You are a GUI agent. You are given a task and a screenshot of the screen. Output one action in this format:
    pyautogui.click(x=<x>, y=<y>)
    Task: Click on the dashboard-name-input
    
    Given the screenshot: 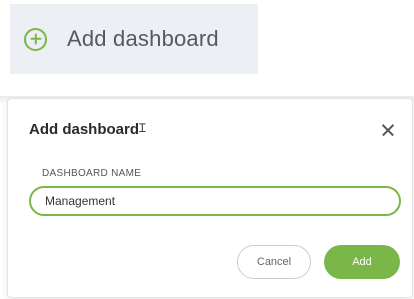 What is the action you would take?
    pyautogui.click(x=215, y=201)
    